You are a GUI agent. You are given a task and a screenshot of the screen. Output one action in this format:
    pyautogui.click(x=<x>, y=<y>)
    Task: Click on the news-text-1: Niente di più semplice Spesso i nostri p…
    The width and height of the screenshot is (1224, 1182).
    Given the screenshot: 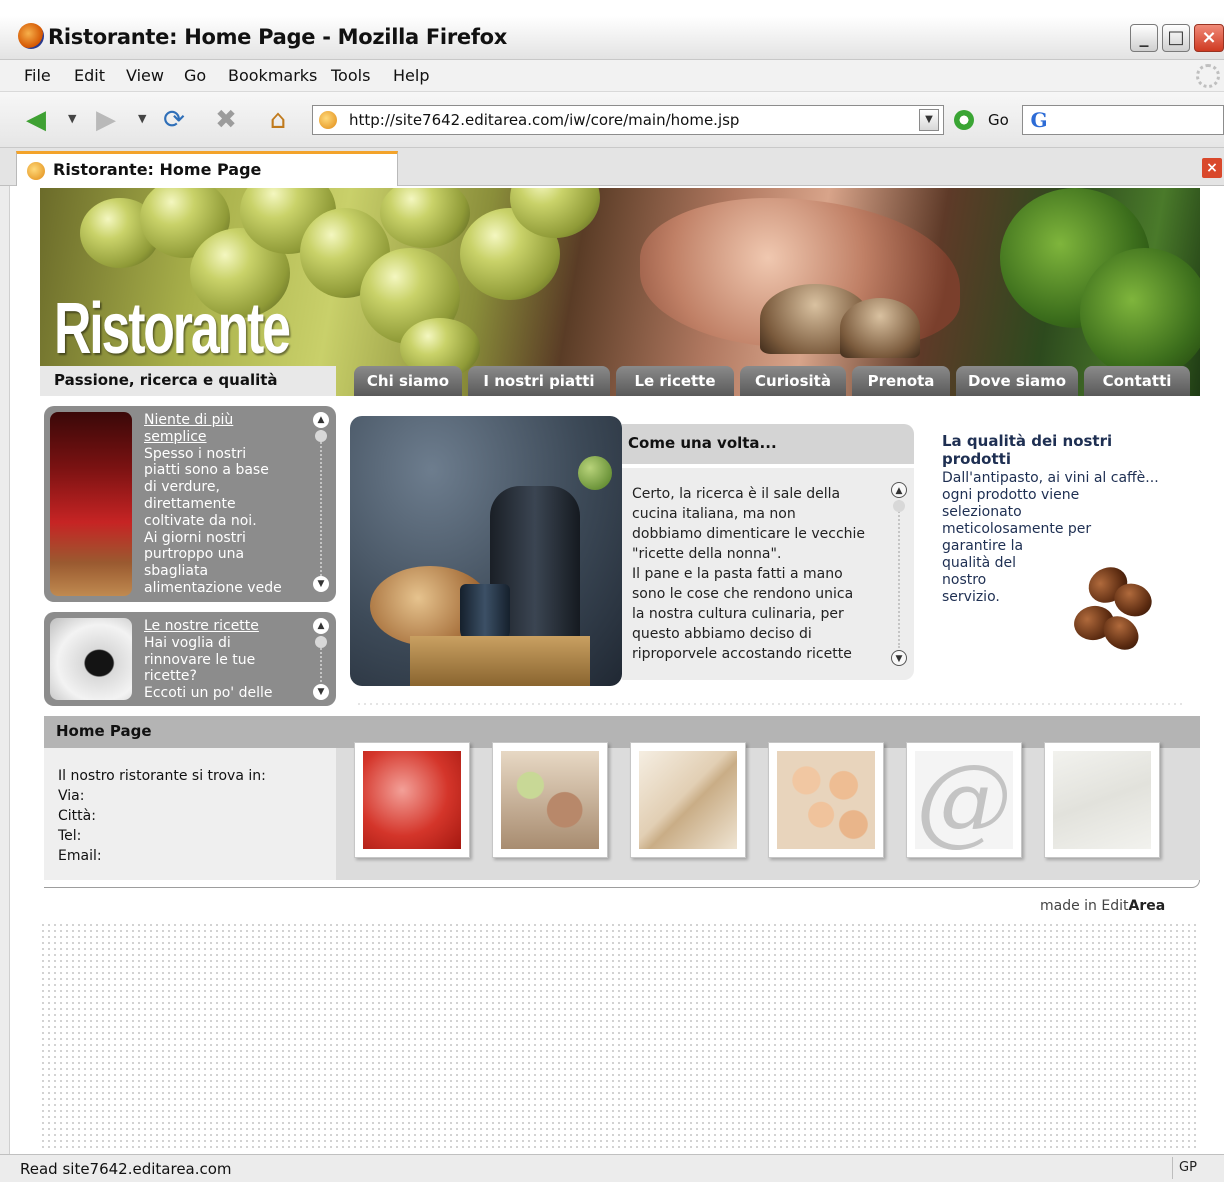 What is the action you would take?
    pyautogui.click(x=219, y=504)
    